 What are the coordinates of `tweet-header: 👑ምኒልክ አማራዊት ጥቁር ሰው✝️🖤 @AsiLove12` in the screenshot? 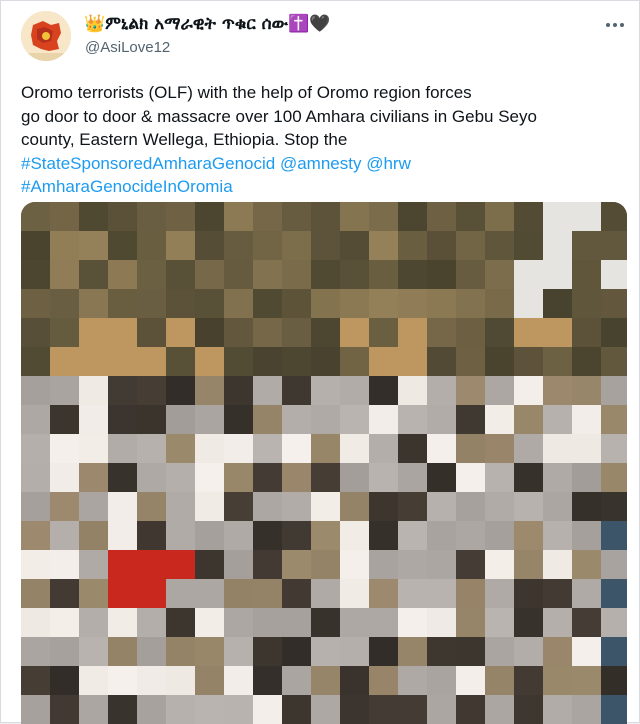 It's located at (320, 36).